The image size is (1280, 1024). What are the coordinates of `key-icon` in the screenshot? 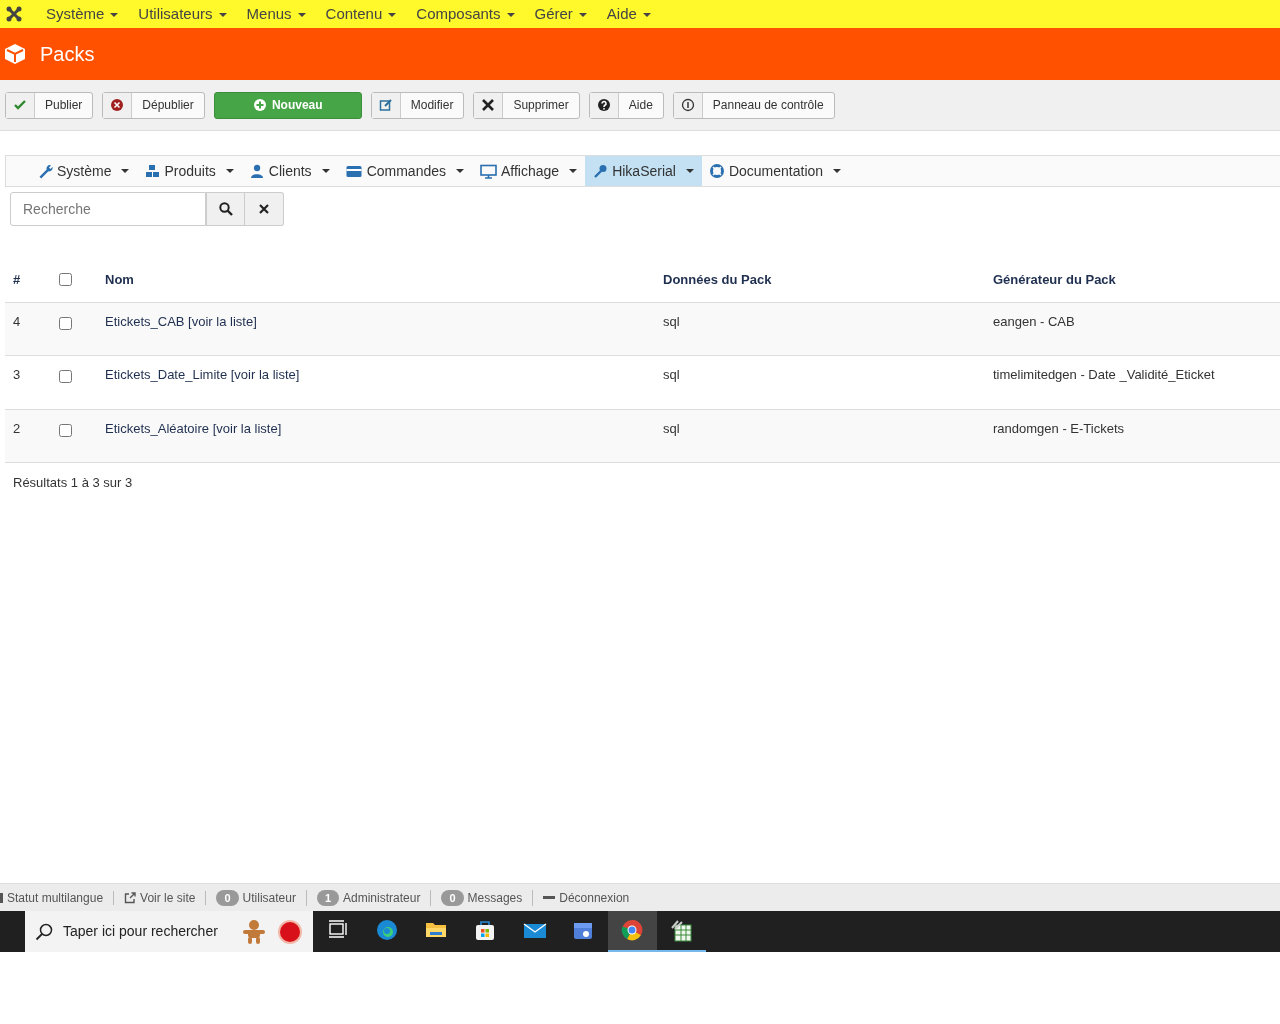 It's located at (601, 171).